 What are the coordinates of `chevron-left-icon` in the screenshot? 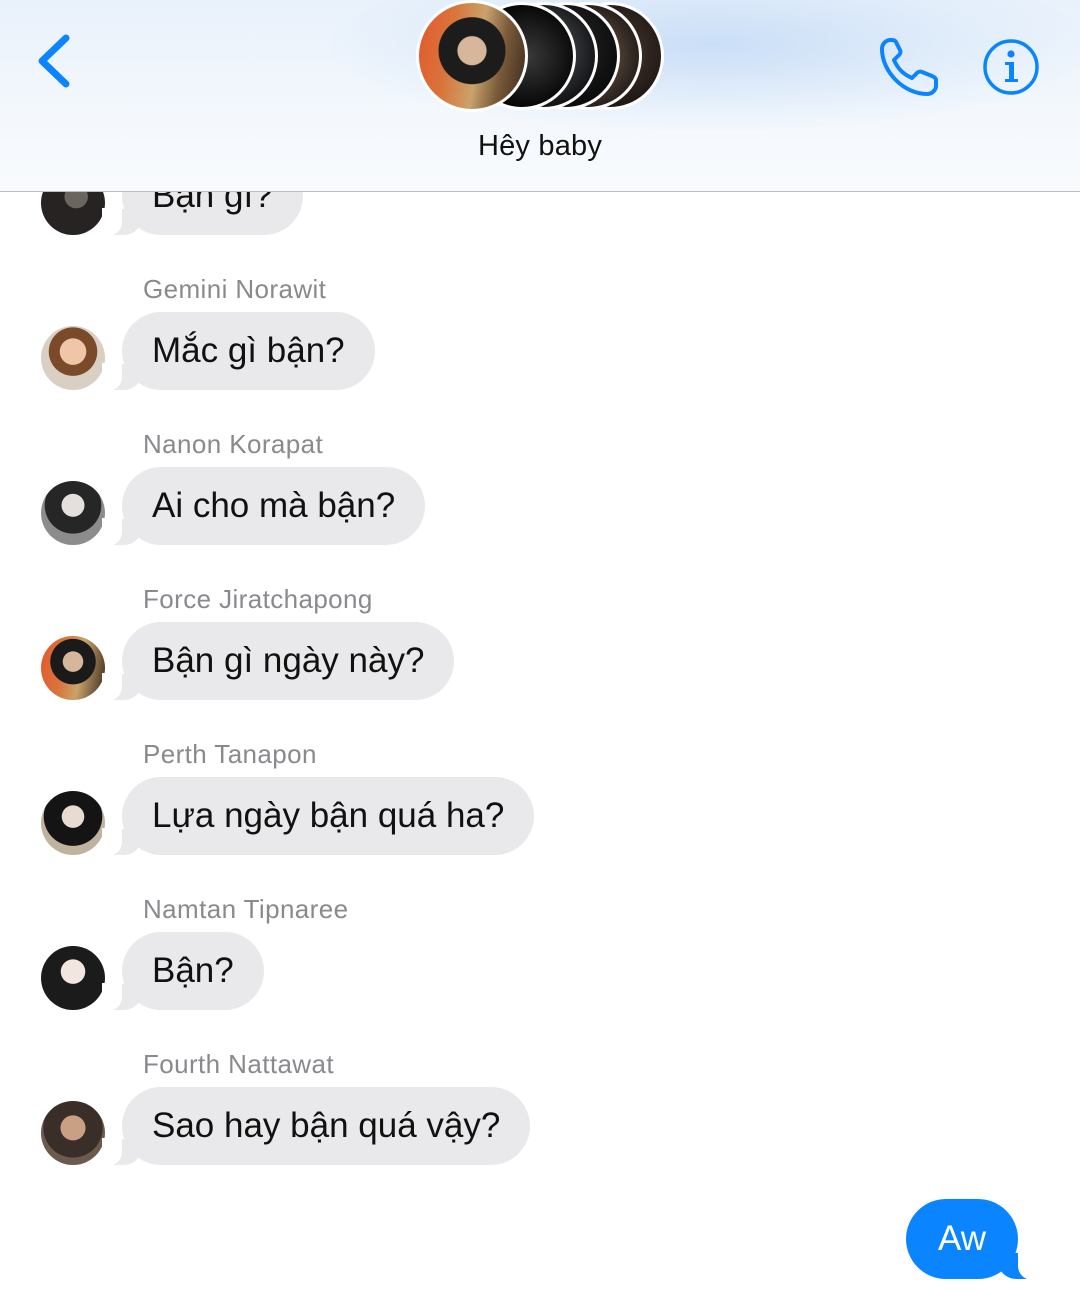 It's located at (54, 61).